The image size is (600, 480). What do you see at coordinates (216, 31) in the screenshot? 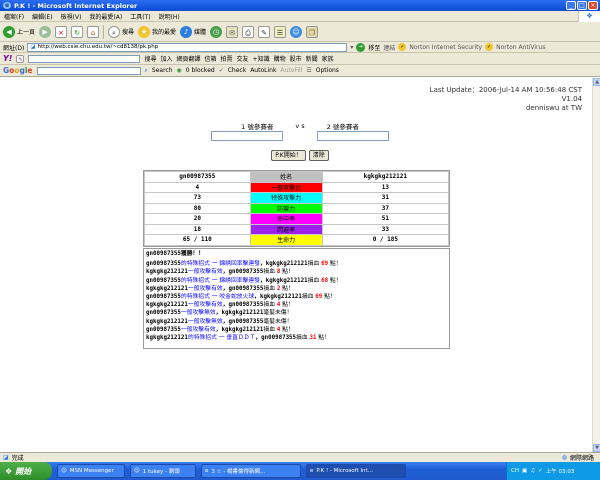
I see `history-icon: ◷` at bounding box center [216, 31].